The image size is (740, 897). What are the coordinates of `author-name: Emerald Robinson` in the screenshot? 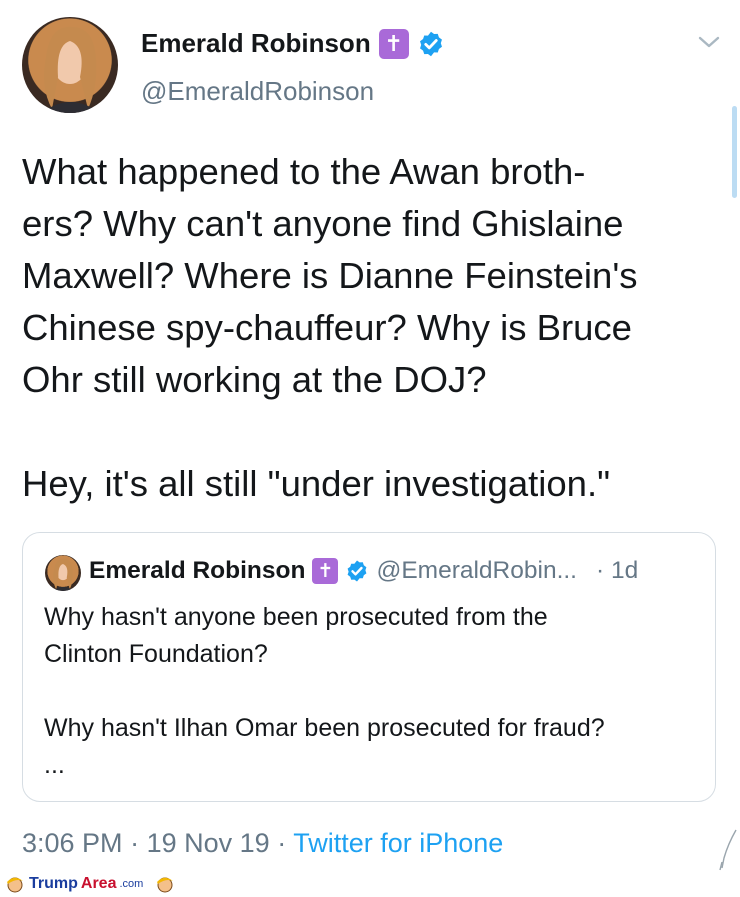 It's located at (256, 43).